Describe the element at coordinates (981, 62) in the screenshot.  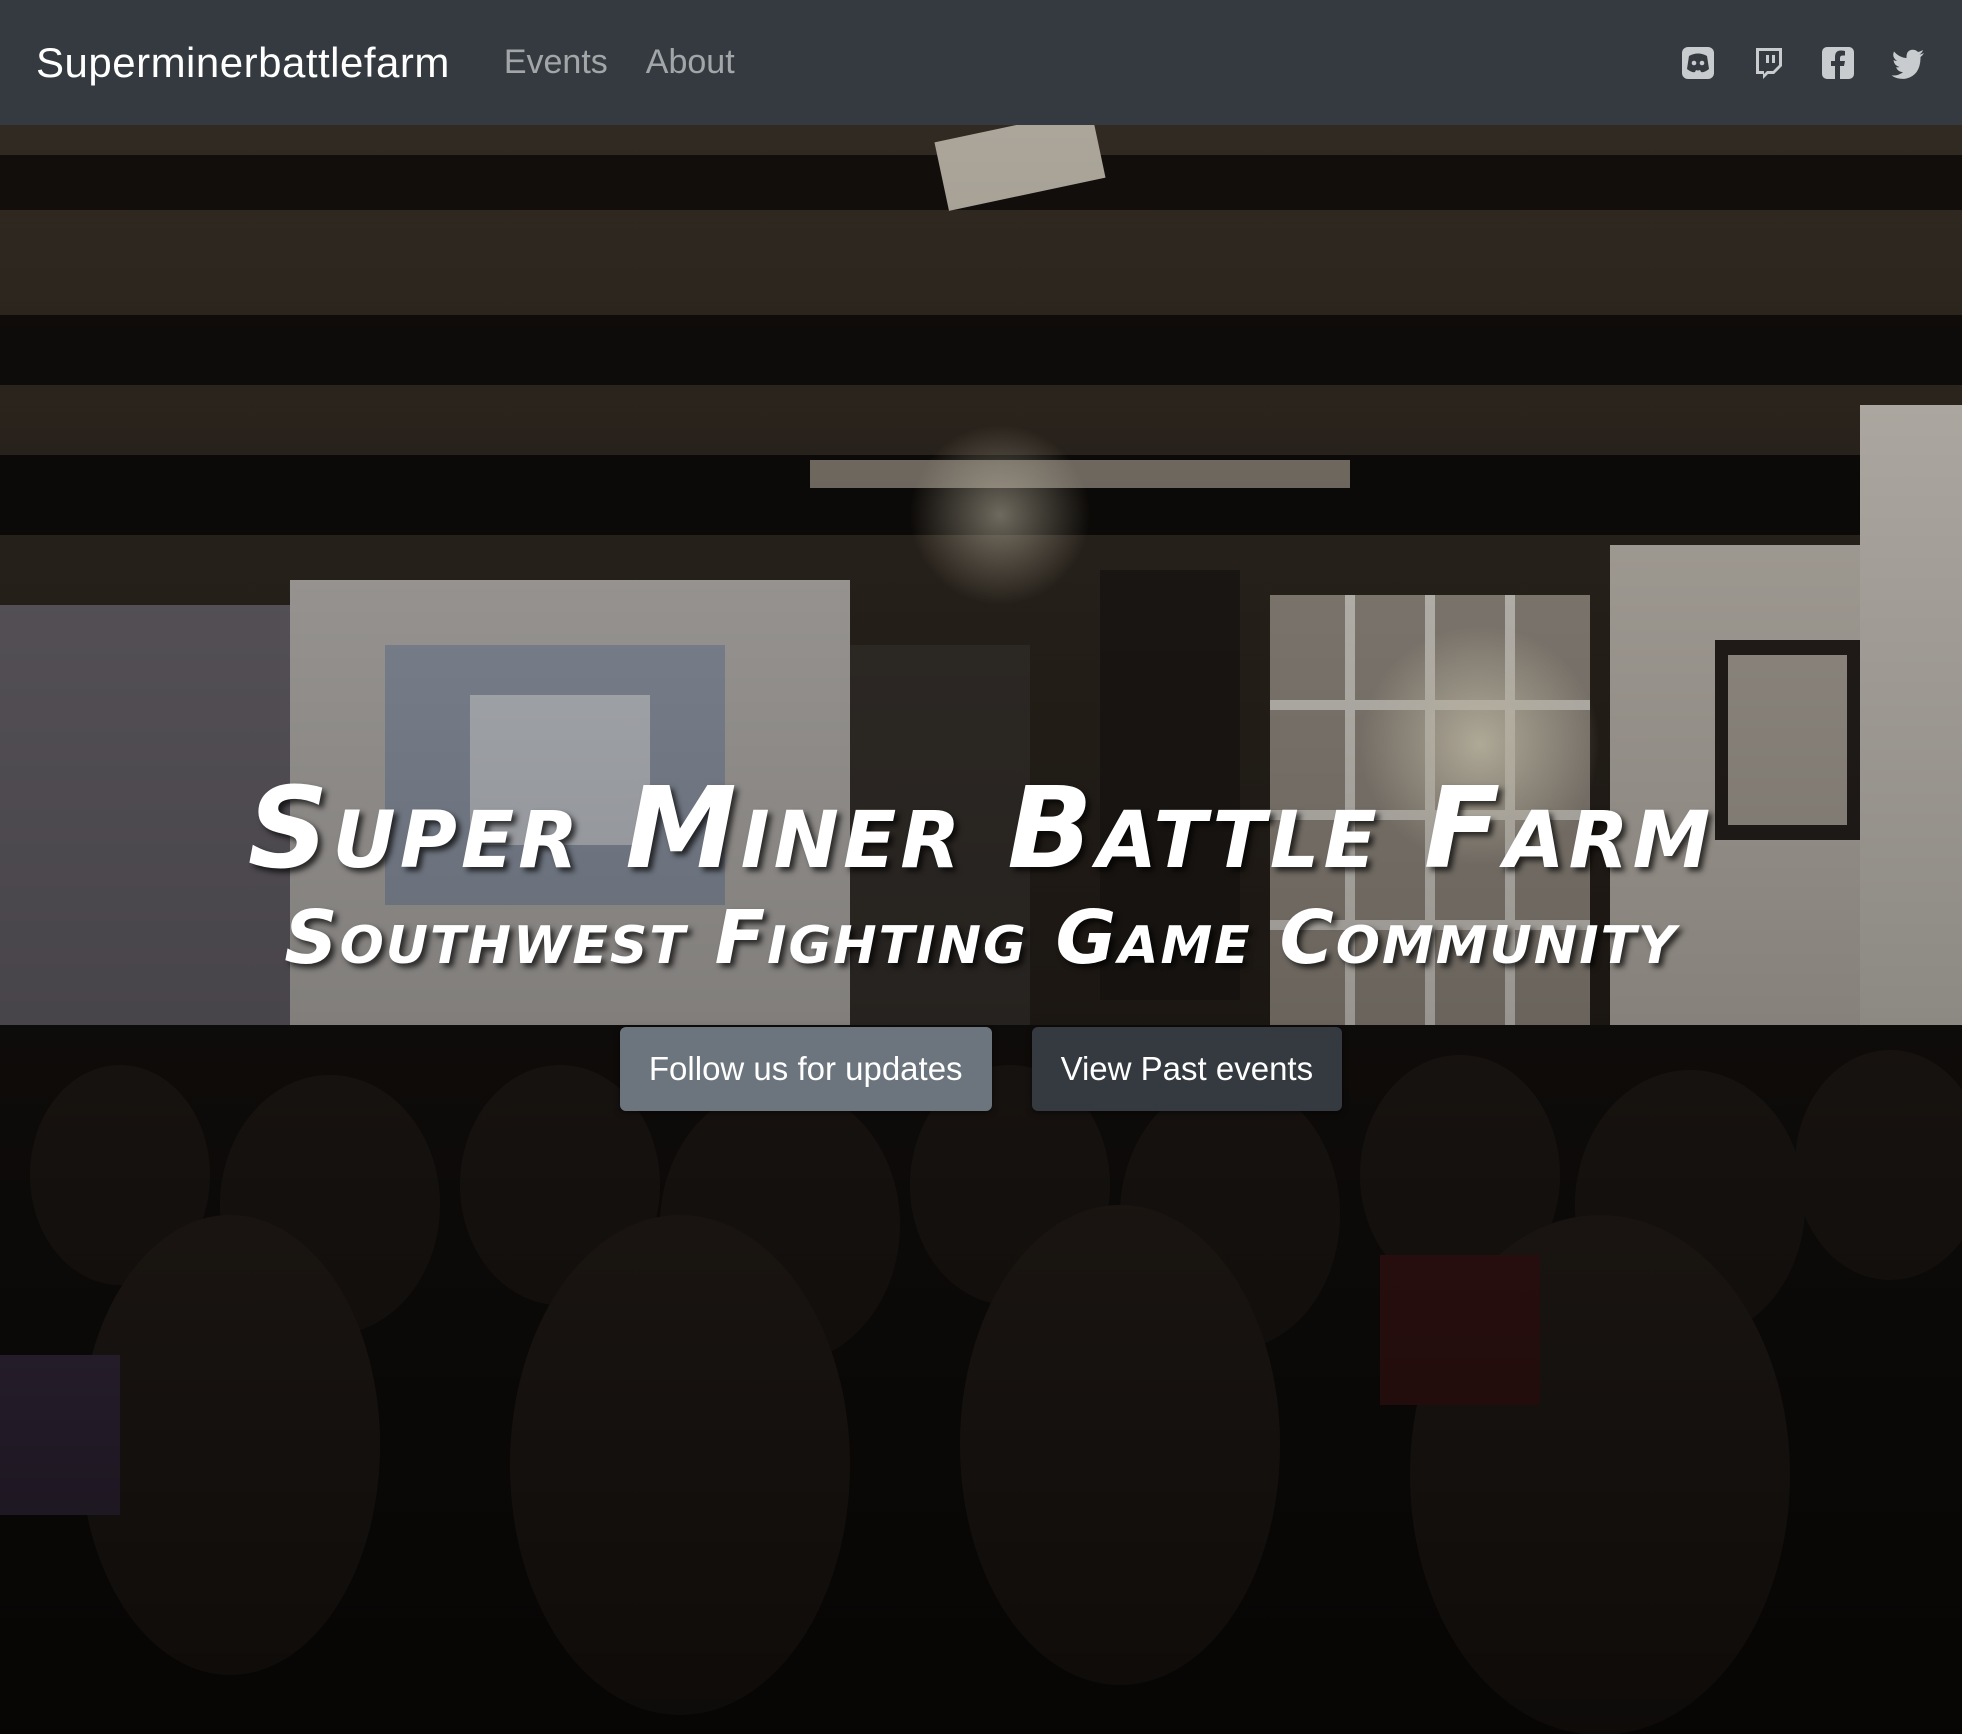
I see `navbar: Superminerbattlefarm Events About` at that location.